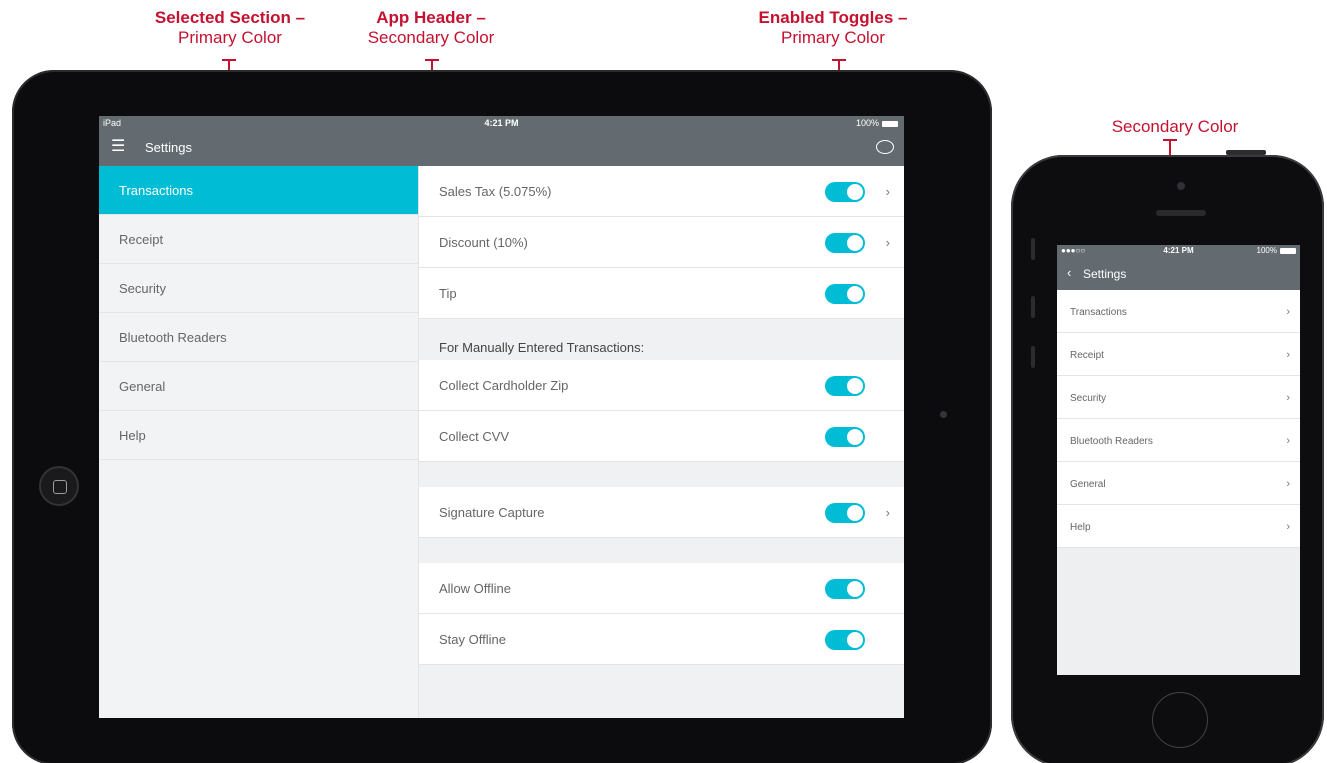  Describe the element at coordinates (661, 385) in the screenshot. I see `setting-row-cardholder-zip: Collect Cardholder Zip` at that location.